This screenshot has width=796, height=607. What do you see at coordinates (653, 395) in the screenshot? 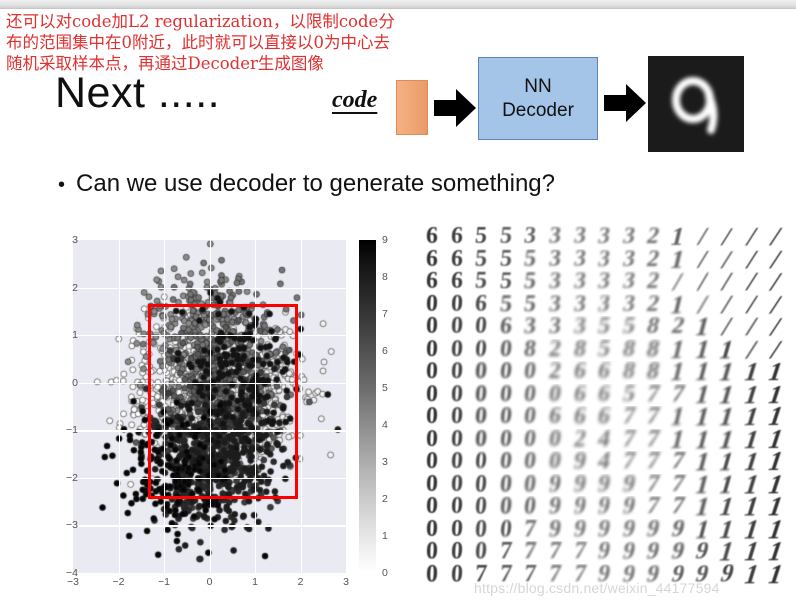
I see `generated-digit-glyph: 7` at bounding box center [653, 395].